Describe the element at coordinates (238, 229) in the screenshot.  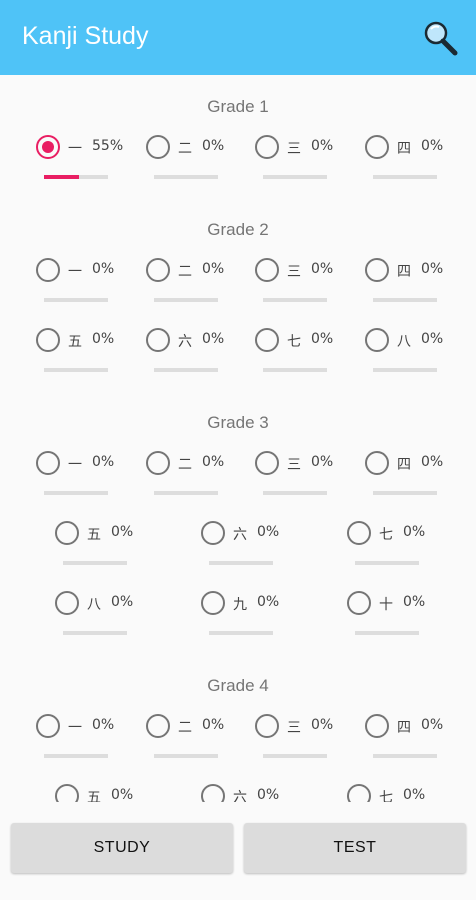
I see `grade-title: Grade 2` at that location.